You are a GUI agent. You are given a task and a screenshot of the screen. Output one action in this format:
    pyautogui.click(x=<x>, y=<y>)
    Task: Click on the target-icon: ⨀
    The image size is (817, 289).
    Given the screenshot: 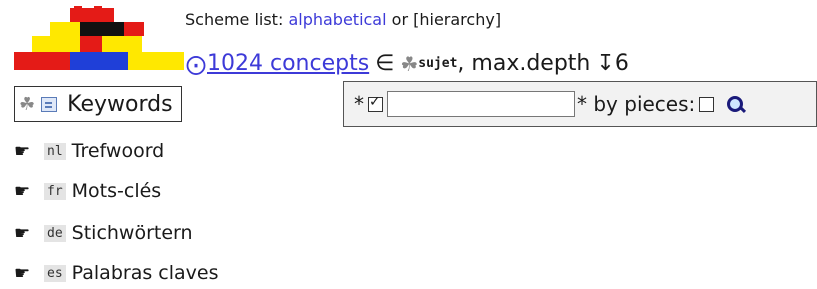 What is the action you would take?
    pyautogui.click(x=196, y=63)
    